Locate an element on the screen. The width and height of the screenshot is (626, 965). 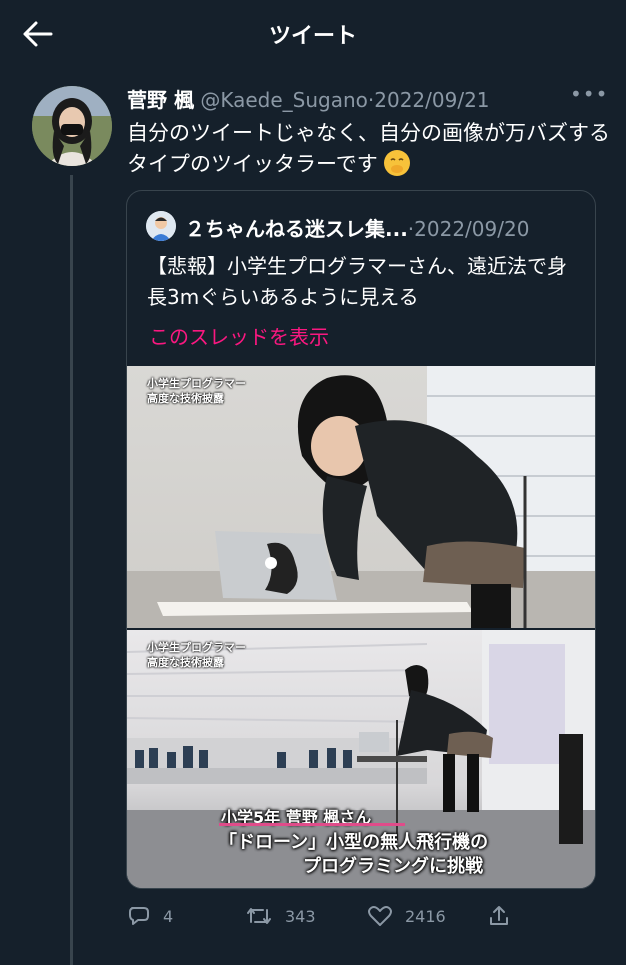
tweet-text-body: 自分のツイートじゃなく、自分の画像が万バズするタイプのツイッタラーです is located at coordinates (368, 148).